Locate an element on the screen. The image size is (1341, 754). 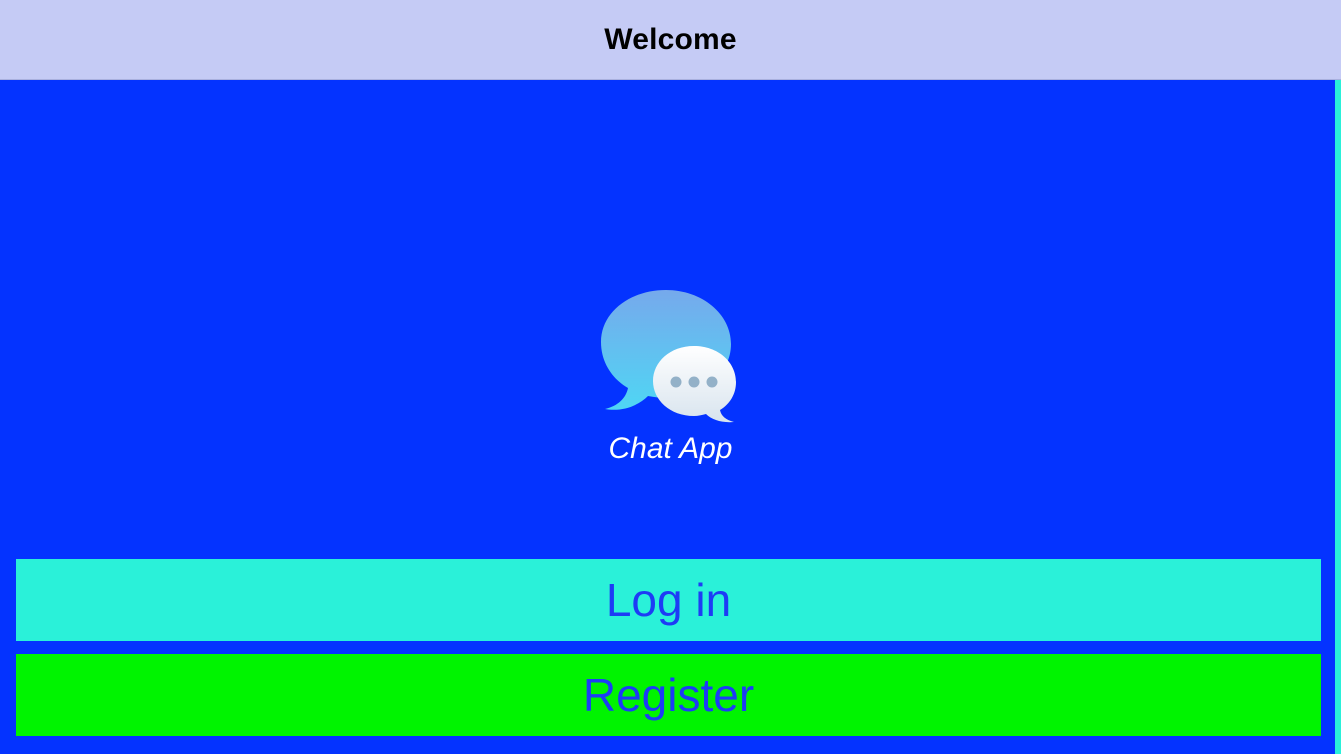
register-button-label: Register is located at coordinates (668, 695).